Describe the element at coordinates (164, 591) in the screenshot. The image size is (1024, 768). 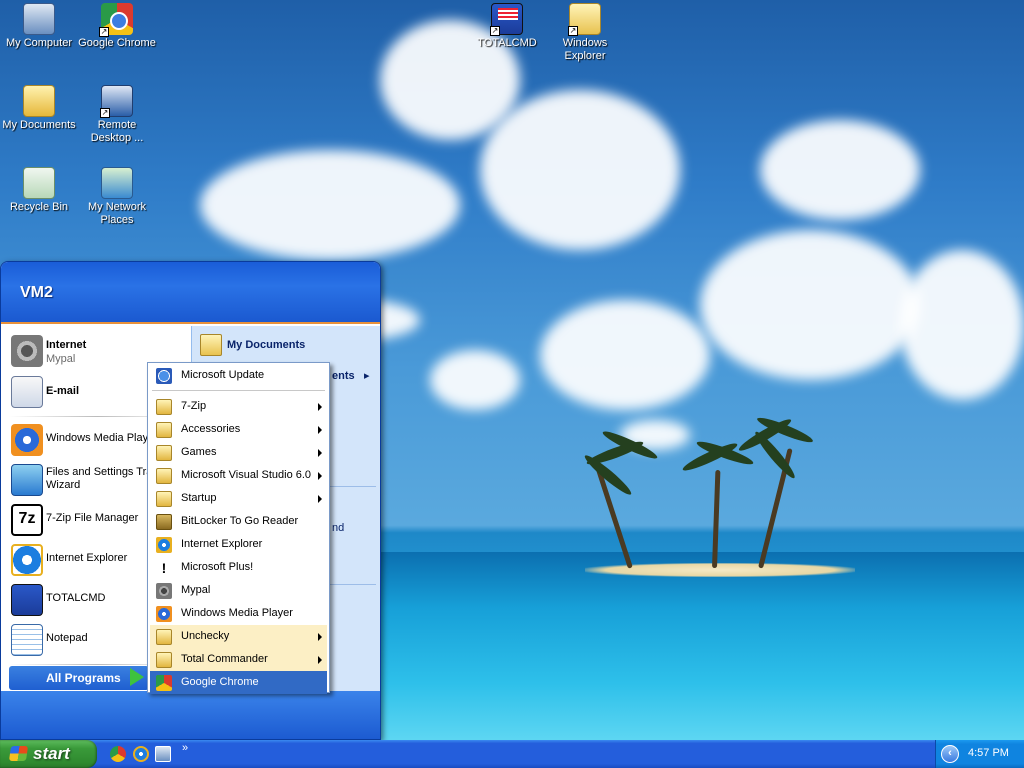
I see `mypal-icon` at that location.